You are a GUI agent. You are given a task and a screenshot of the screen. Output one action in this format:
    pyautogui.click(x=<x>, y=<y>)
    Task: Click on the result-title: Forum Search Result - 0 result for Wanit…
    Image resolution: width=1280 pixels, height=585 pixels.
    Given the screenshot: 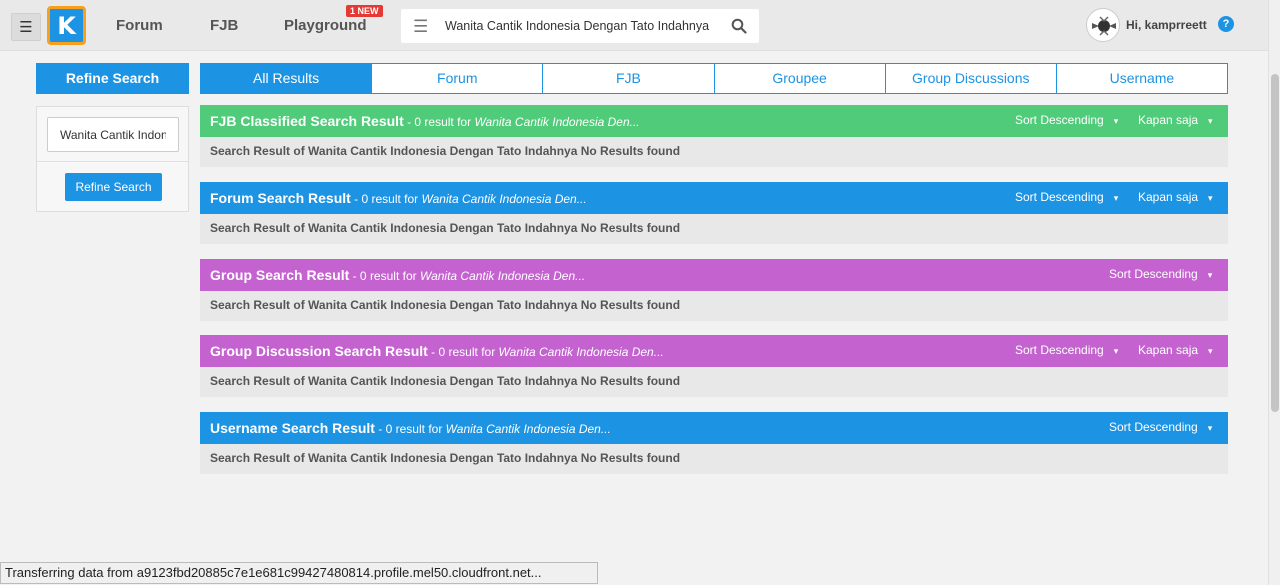 What is the action you would take?
    pyautogui.click(x=398, y=198)
    